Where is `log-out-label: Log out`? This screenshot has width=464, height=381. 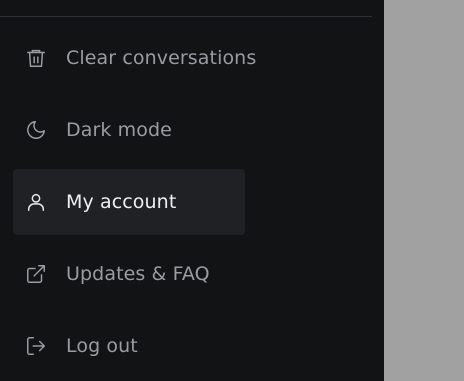
log-out-label: Log out is located at coordinates (102, 346).